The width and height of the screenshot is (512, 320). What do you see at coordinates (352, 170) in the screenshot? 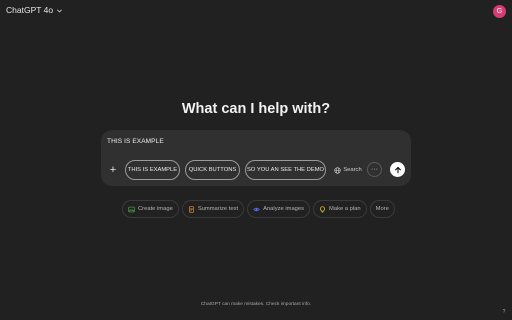
I see `search-label: Search` at bounding box center [352, 170].